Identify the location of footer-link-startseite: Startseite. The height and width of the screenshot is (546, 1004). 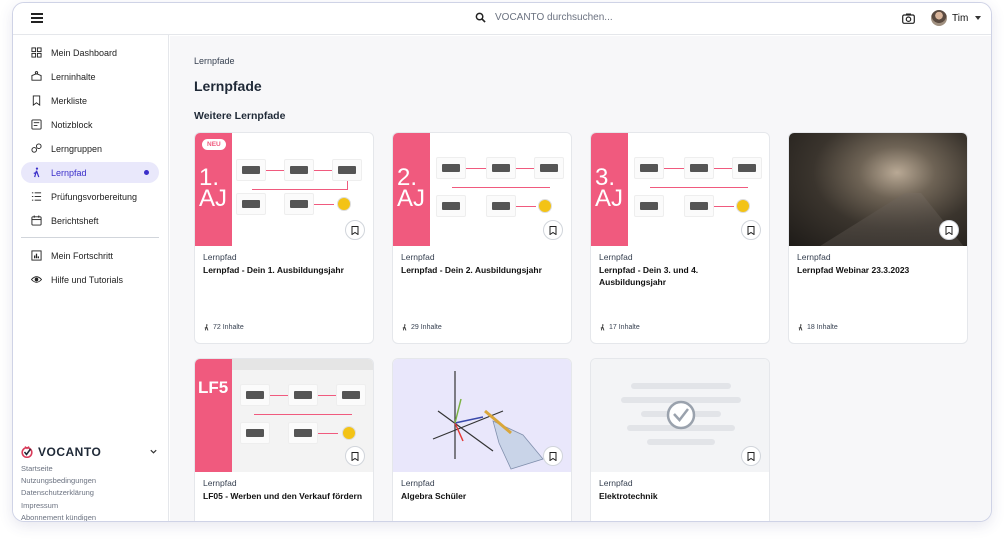
(58, 469).